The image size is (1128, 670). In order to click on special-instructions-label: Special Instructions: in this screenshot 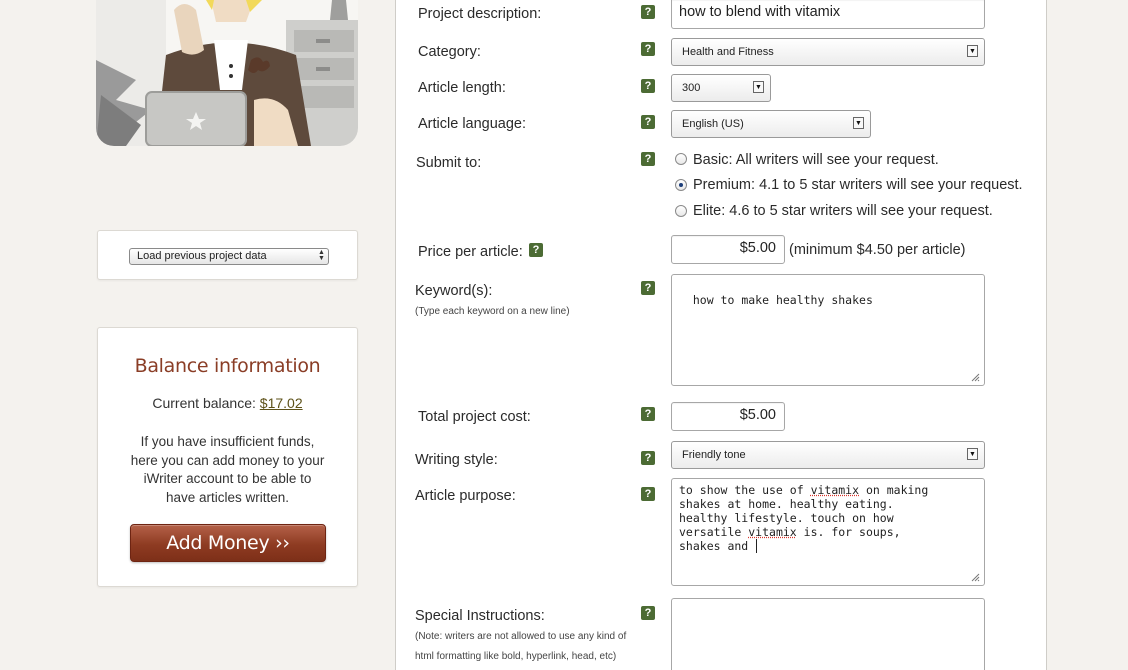, I will do `click(480, 616)`.